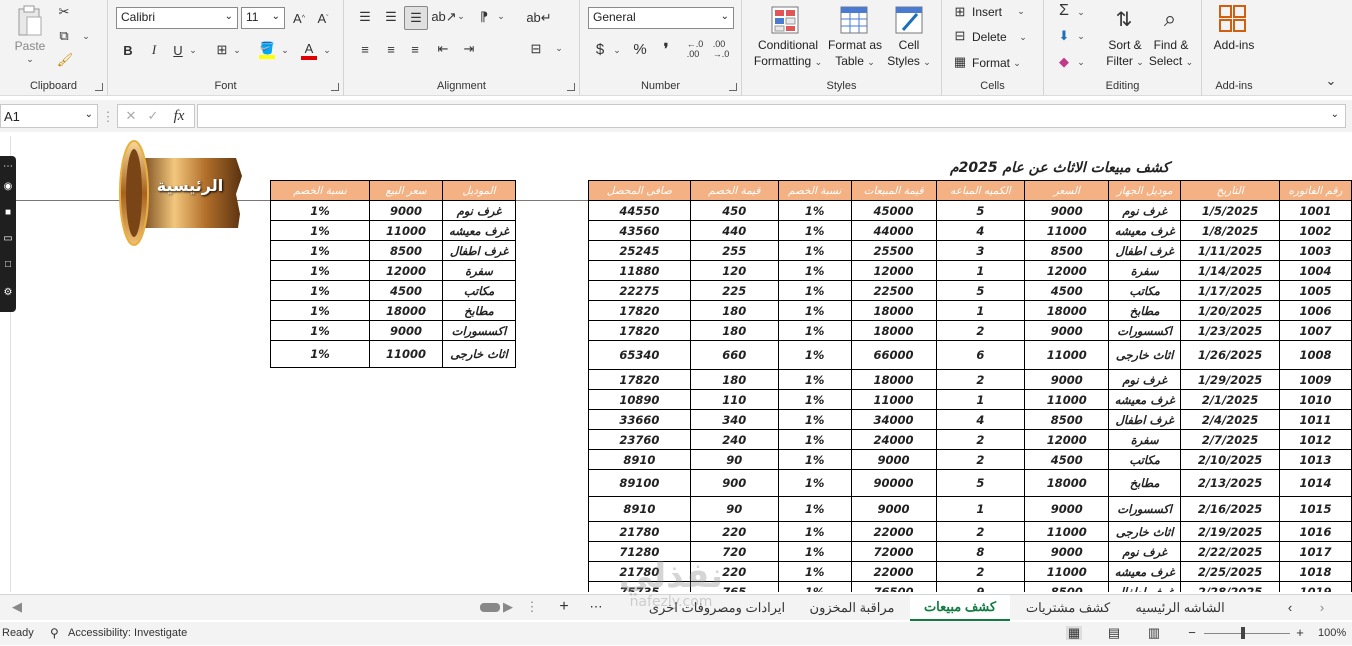 Image resolution: width=1352 pixels, height=646 pixels. I want to click on sales-cell: 660, so click(734, 355).